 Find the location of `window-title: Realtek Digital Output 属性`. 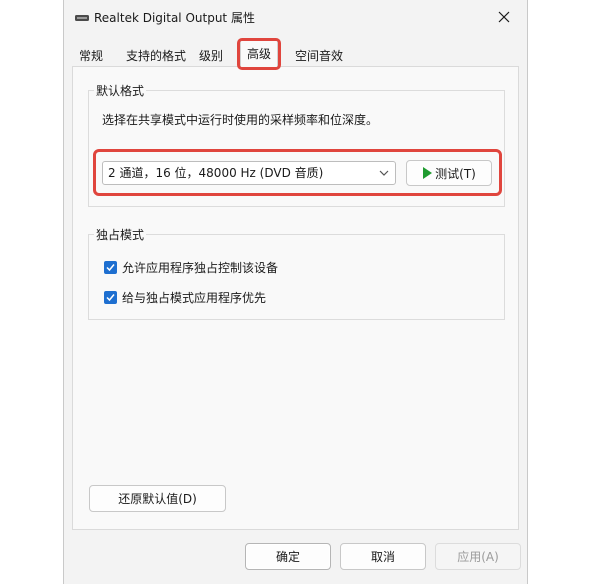

window-title: Realtek Digital Output 属性 is located at coordinates (174, 18).